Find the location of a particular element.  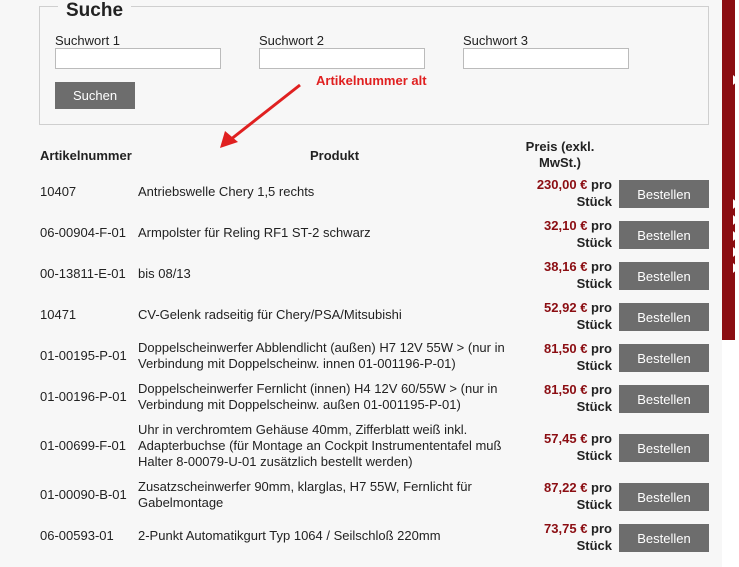

product-name: bis 08/13 is located at coordinates (164, 273).